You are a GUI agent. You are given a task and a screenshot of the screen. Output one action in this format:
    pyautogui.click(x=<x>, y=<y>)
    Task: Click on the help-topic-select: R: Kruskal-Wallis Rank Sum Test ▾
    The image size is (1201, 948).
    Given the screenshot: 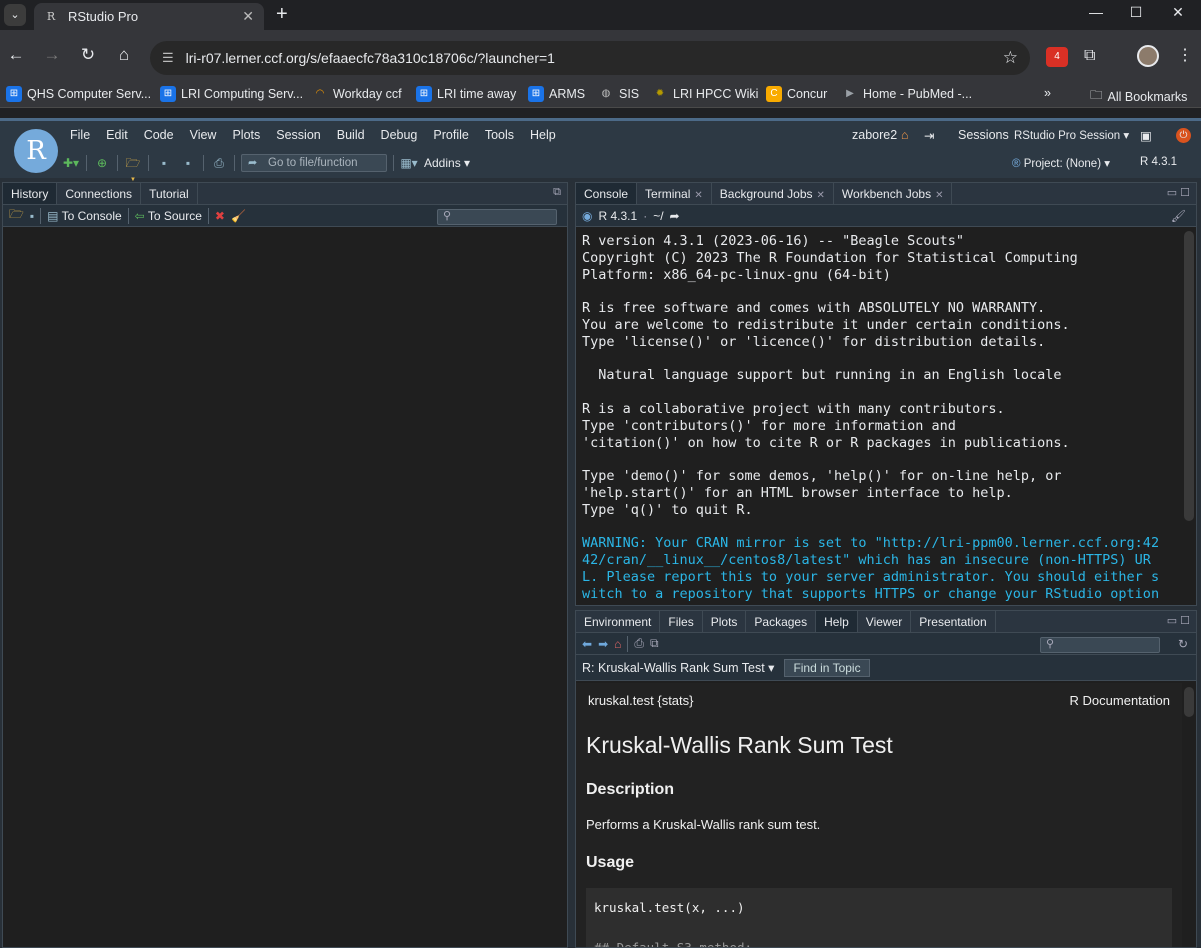 What is the action you would take?
    pyautogui.click(x=678, y=667)
    